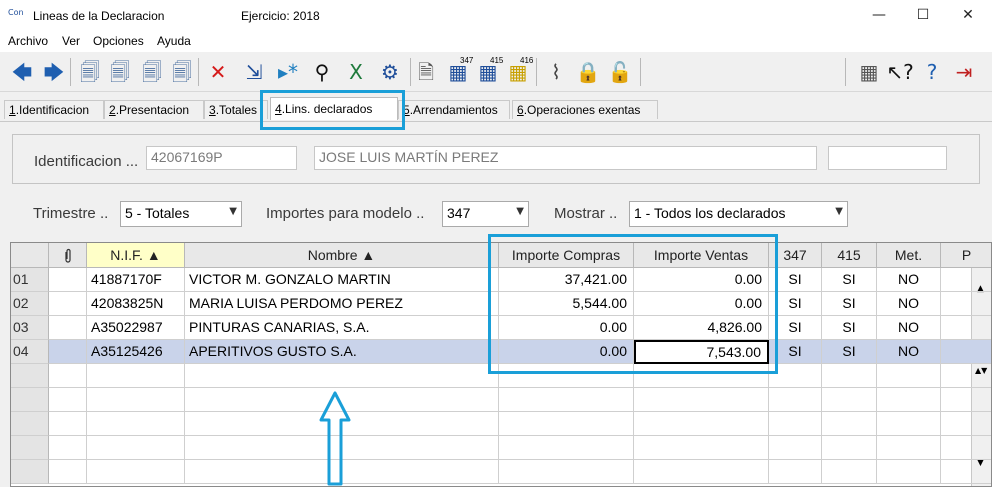 The image size is (992, 487). Describe the element at coordinates (964, 72) in the screenshot. I see `exit-icon: ⇥` at that location.